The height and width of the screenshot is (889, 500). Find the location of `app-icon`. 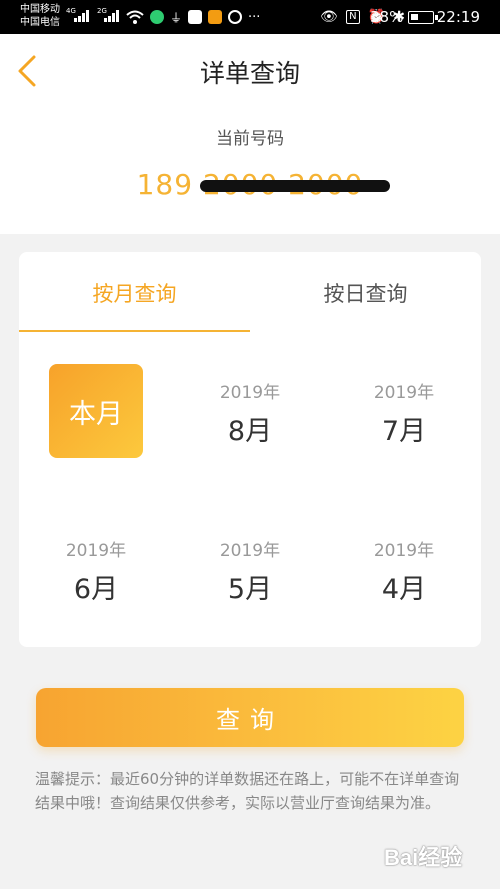

app-icon is located at coordinates (195, 17).